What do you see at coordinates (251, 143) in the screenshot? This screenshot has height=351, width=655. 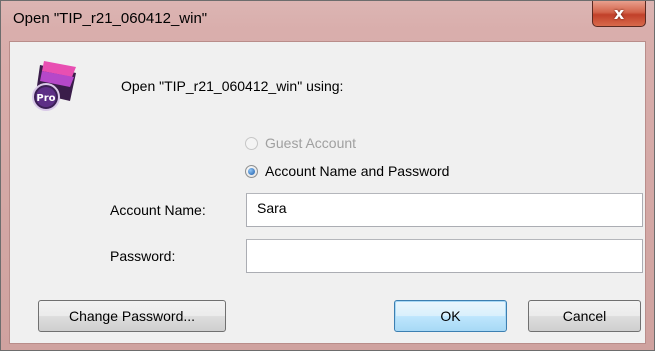 I see `guest-account-radio` at bounding box center [251, 143].